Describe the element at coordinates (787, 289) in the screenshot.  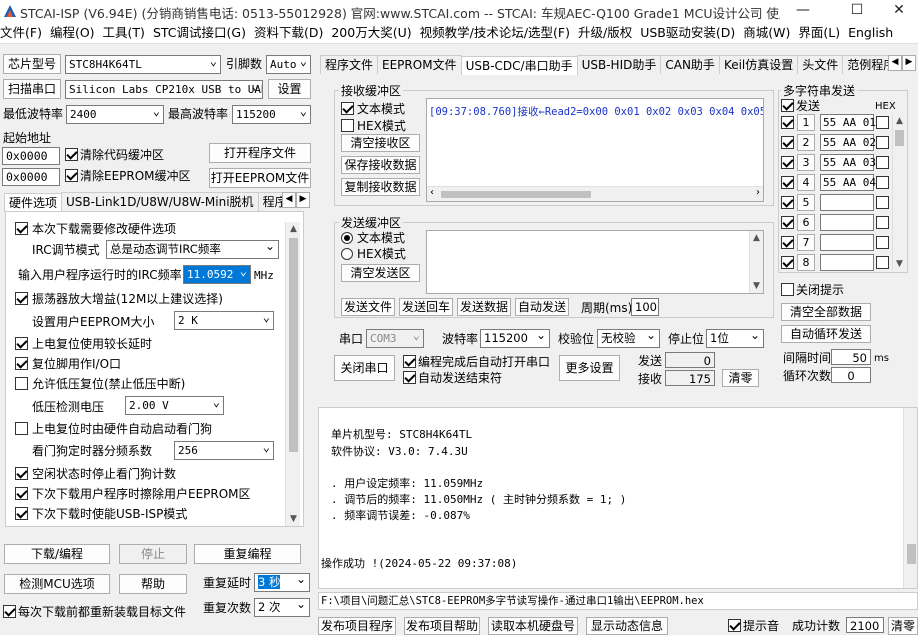
I see `close-hint-checkbox` at that location.